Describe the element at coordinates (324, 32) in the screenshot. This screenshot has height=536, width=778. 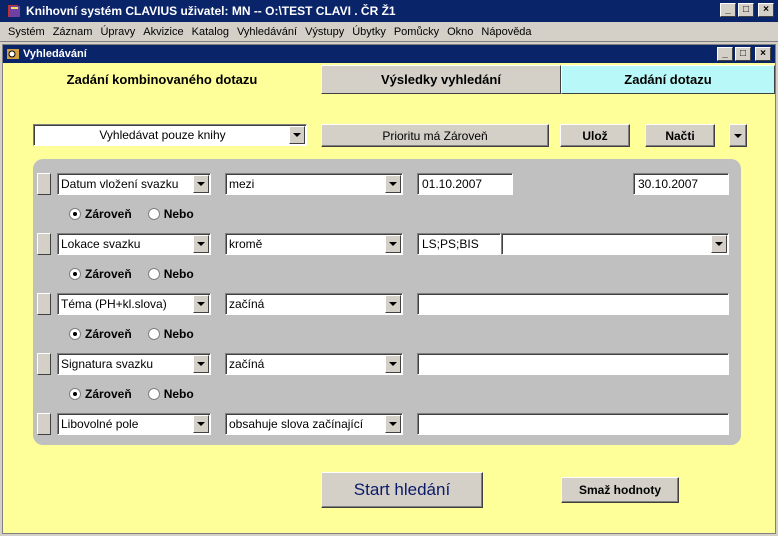
I see `menu-outputs: Výstupy` at that location.